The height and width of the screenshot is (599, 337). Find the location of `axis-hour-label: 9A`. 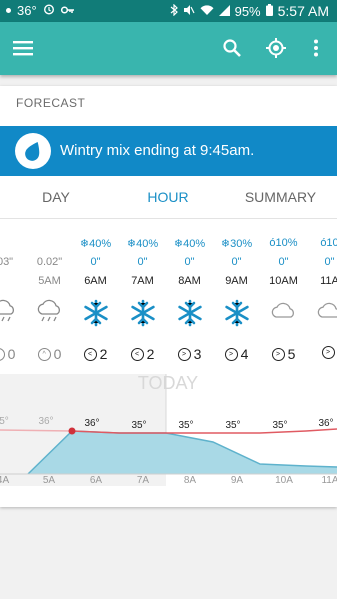

axis-hour-label: 9A is located at coordinates (237, 480).